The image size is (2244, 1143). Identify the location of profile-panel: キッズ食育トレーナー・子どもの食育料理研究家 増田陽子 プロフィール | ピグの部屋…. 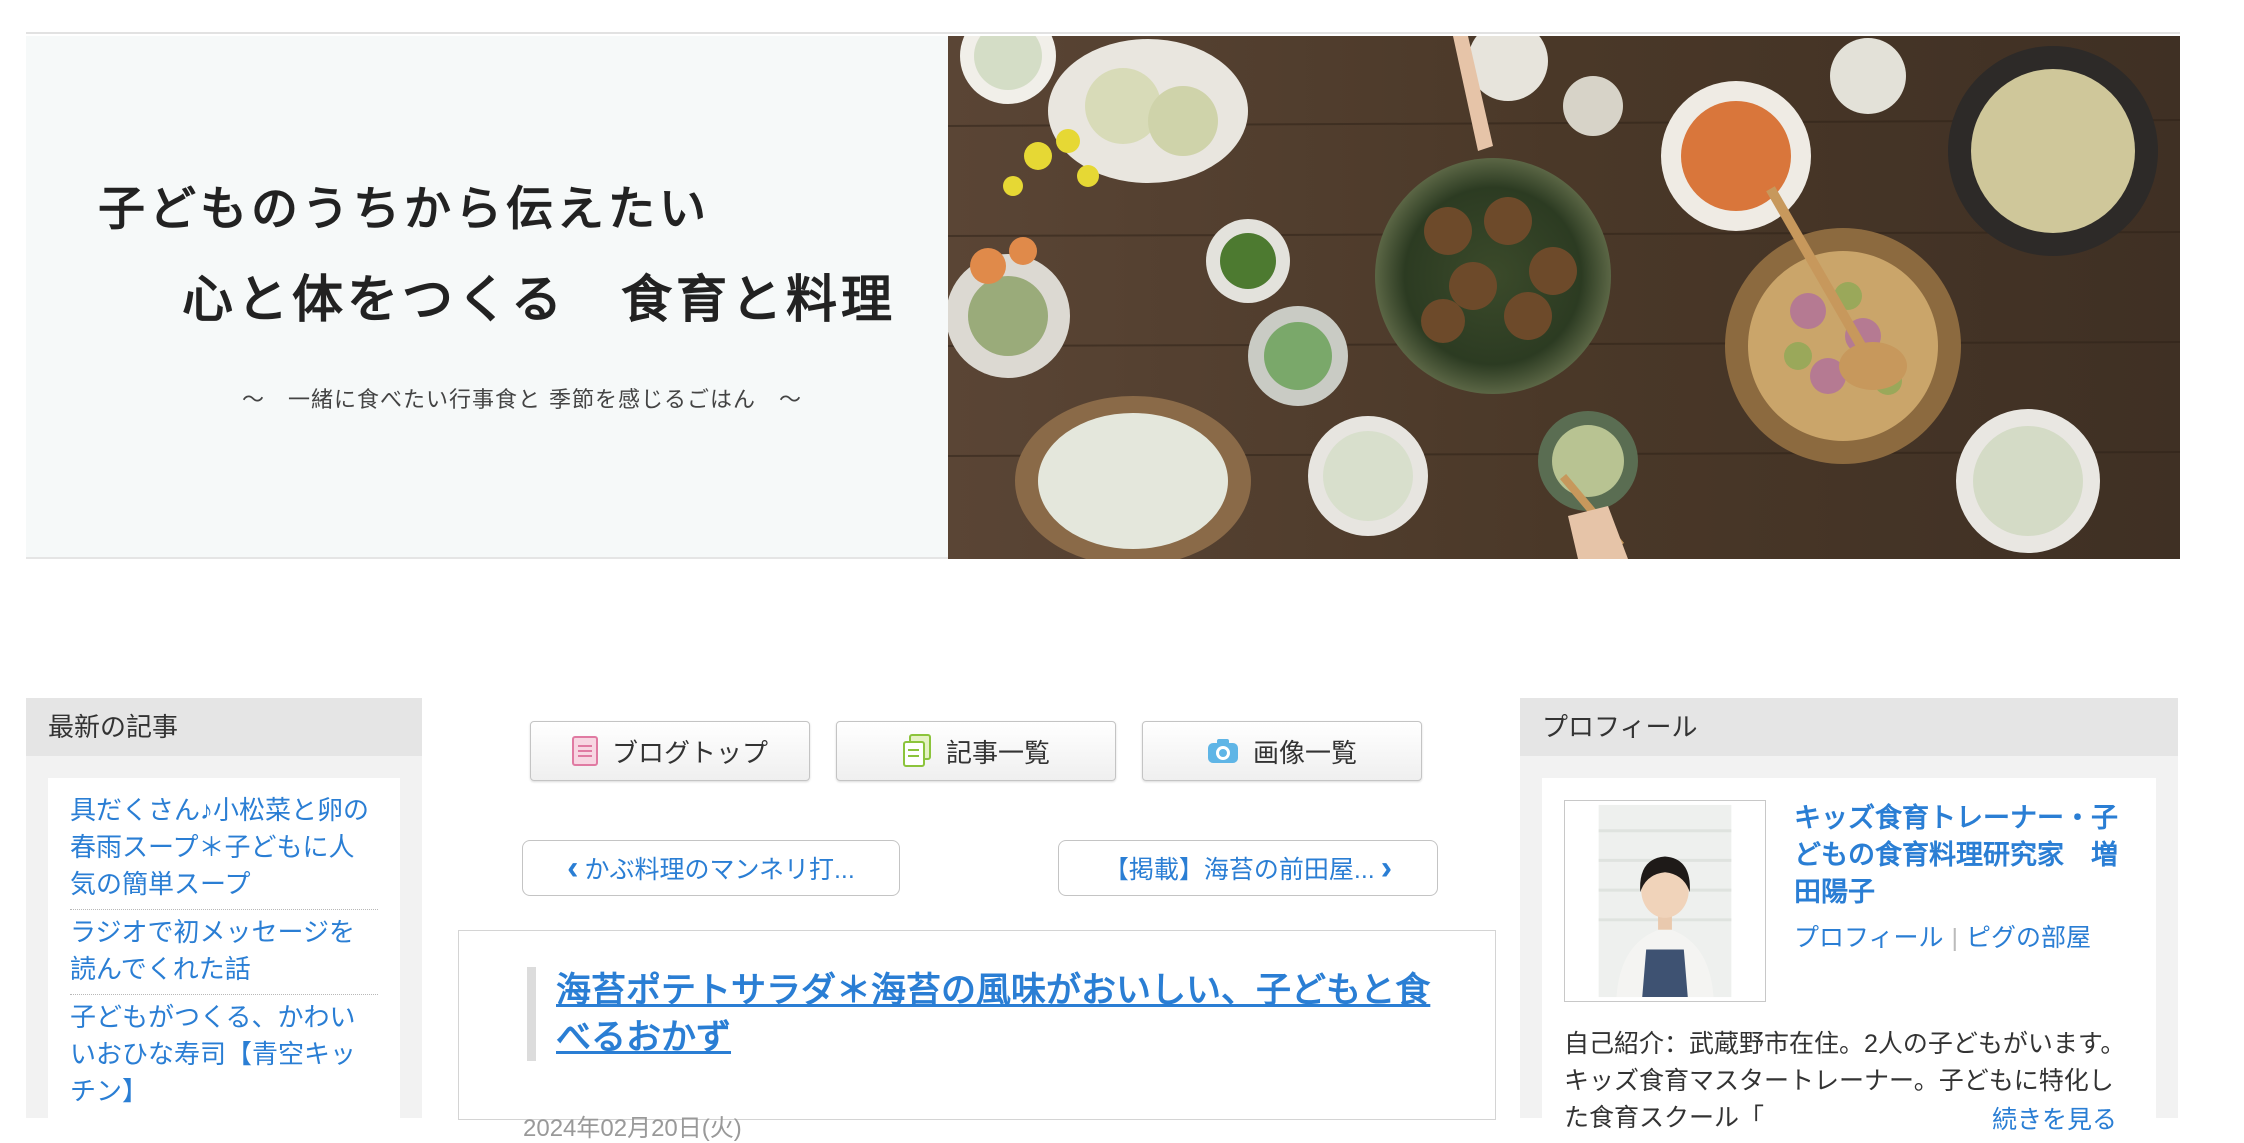
(1849, 957).